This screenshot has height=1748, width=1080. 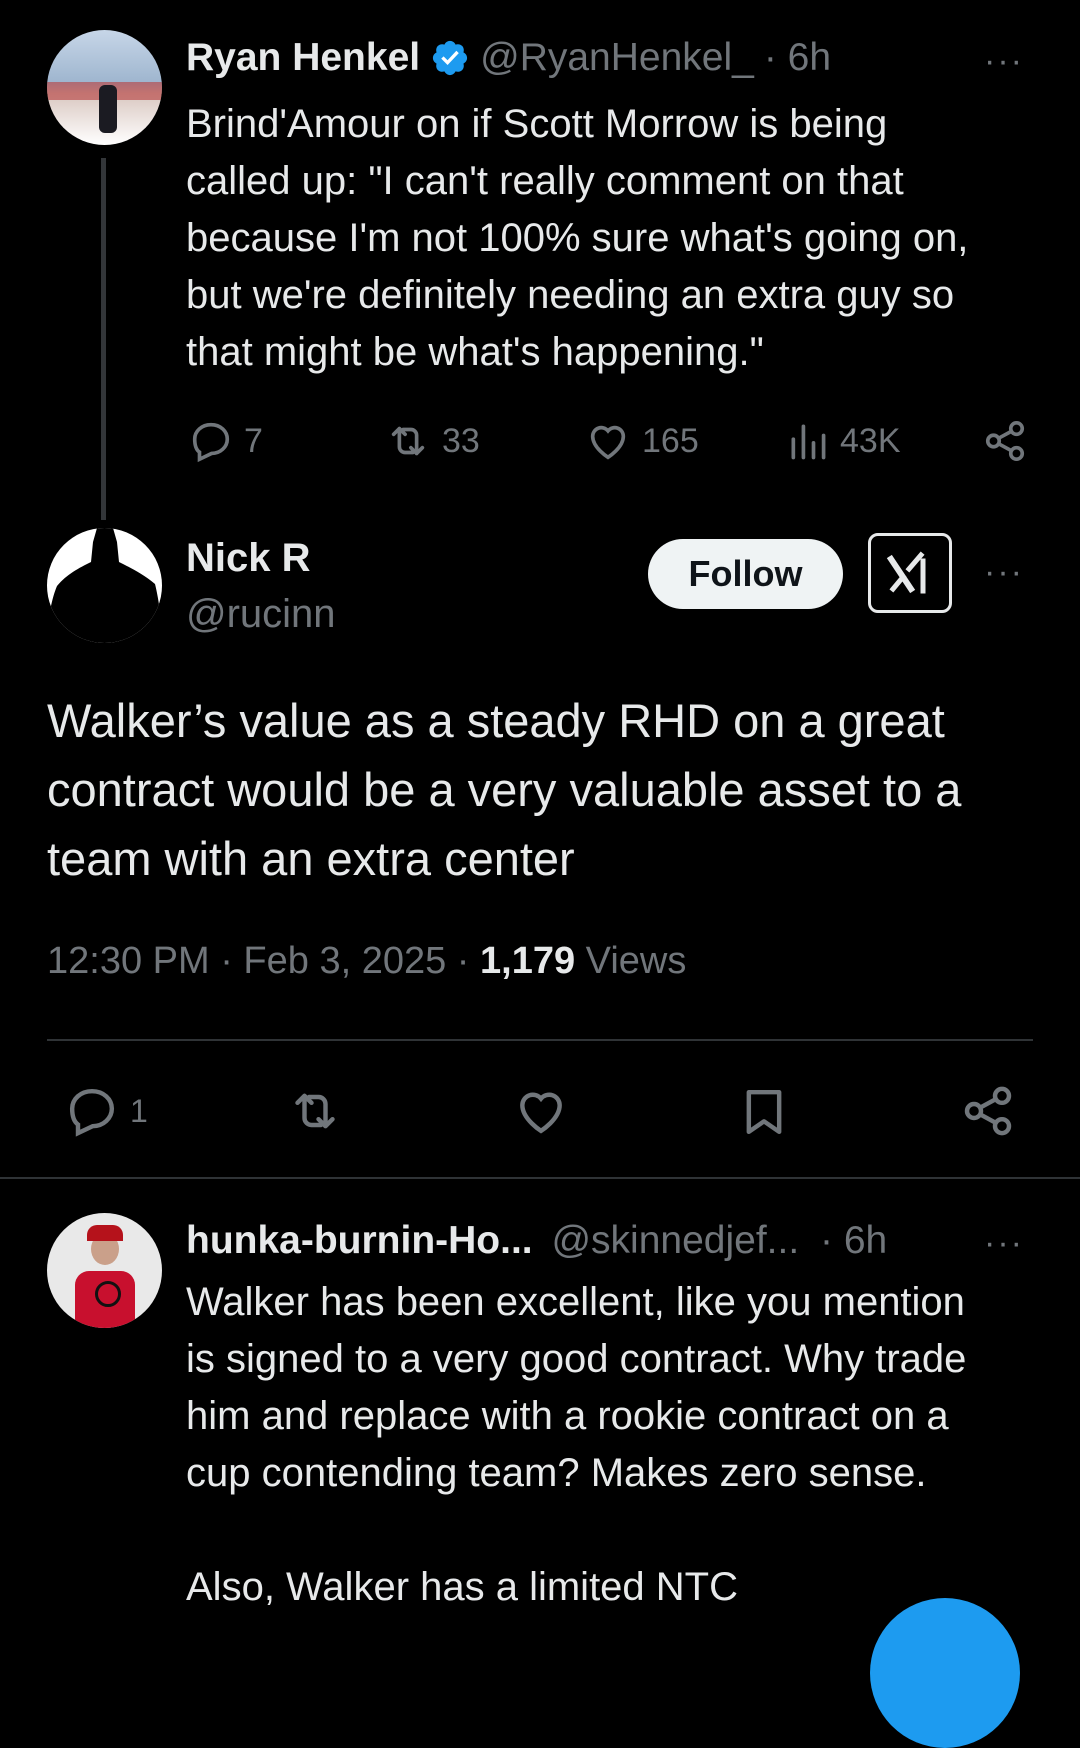 I want to click on view-count: 1,179, so click(x=528, y=961).